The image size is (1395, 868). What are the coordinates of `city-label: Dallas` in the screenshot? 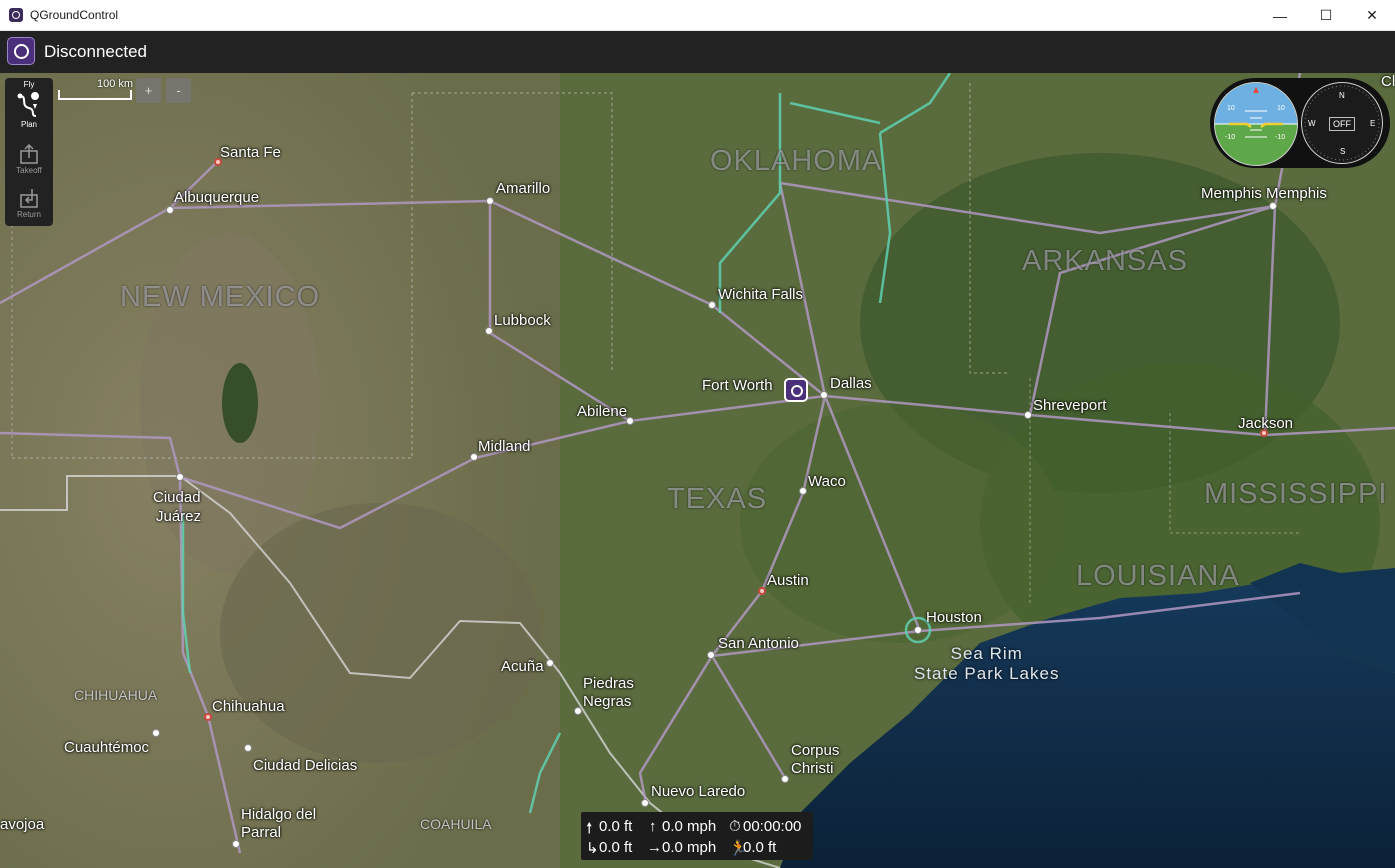 It's located at (851, 383).